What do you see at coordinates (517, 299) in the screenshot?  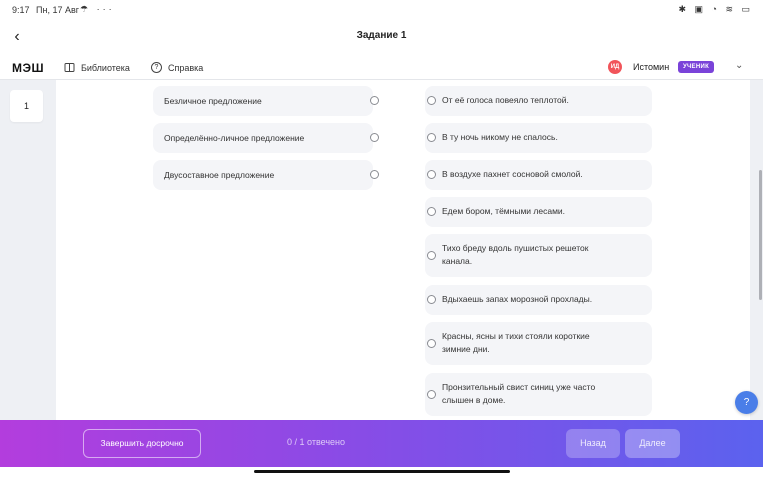 I see `right-option-label: Вдыхаешь запах морозной прохлады.` at bounding box center [517, 299].